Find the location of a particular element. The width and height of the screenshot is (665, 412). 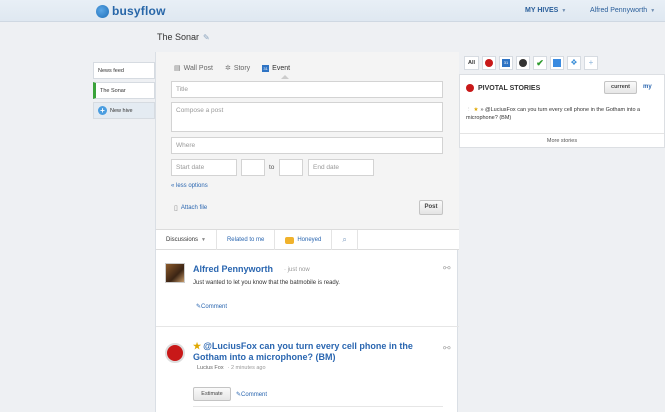

user-menu: Alfred Pennyworth ▼ is located at coordinates (622, 10).